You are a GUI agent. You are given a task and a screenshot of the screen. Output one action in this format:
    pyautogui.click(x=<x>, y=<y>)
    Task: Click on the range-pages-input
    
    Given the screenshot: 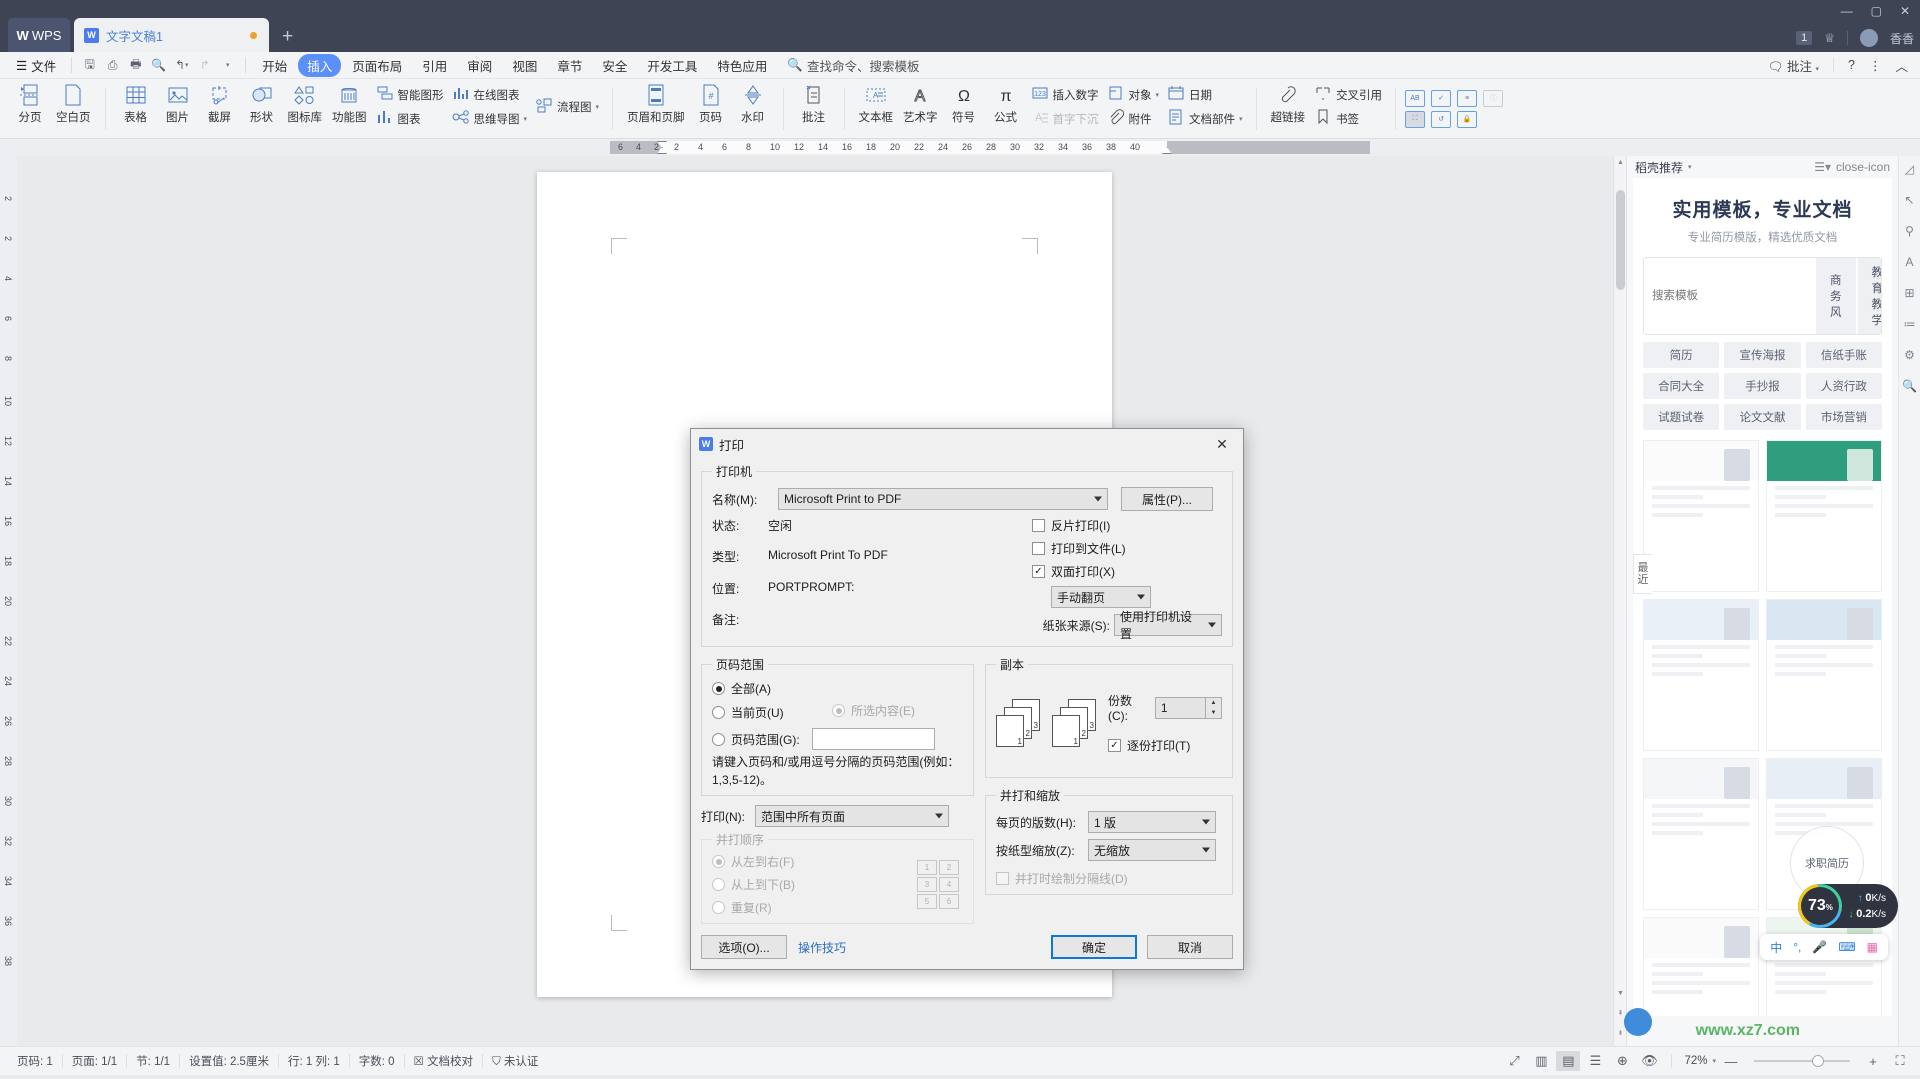 What is the action you would take?
    pyautogui.click(x=873, y=739)
    